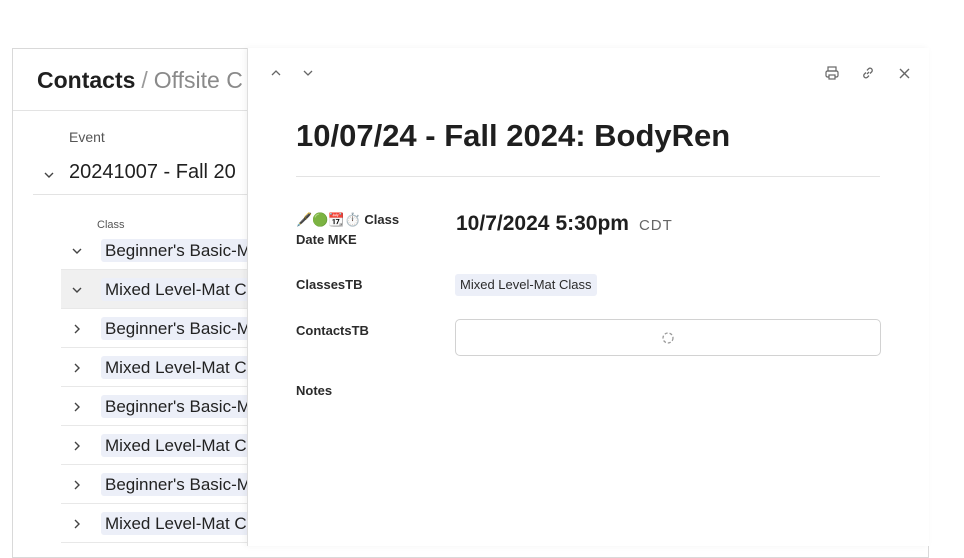 This screenshot has width=964, height=558. What do you see at coordinates (314, 390) in the screenshot?
I see `notes-label: Notes` at bounding box center [314, 390].